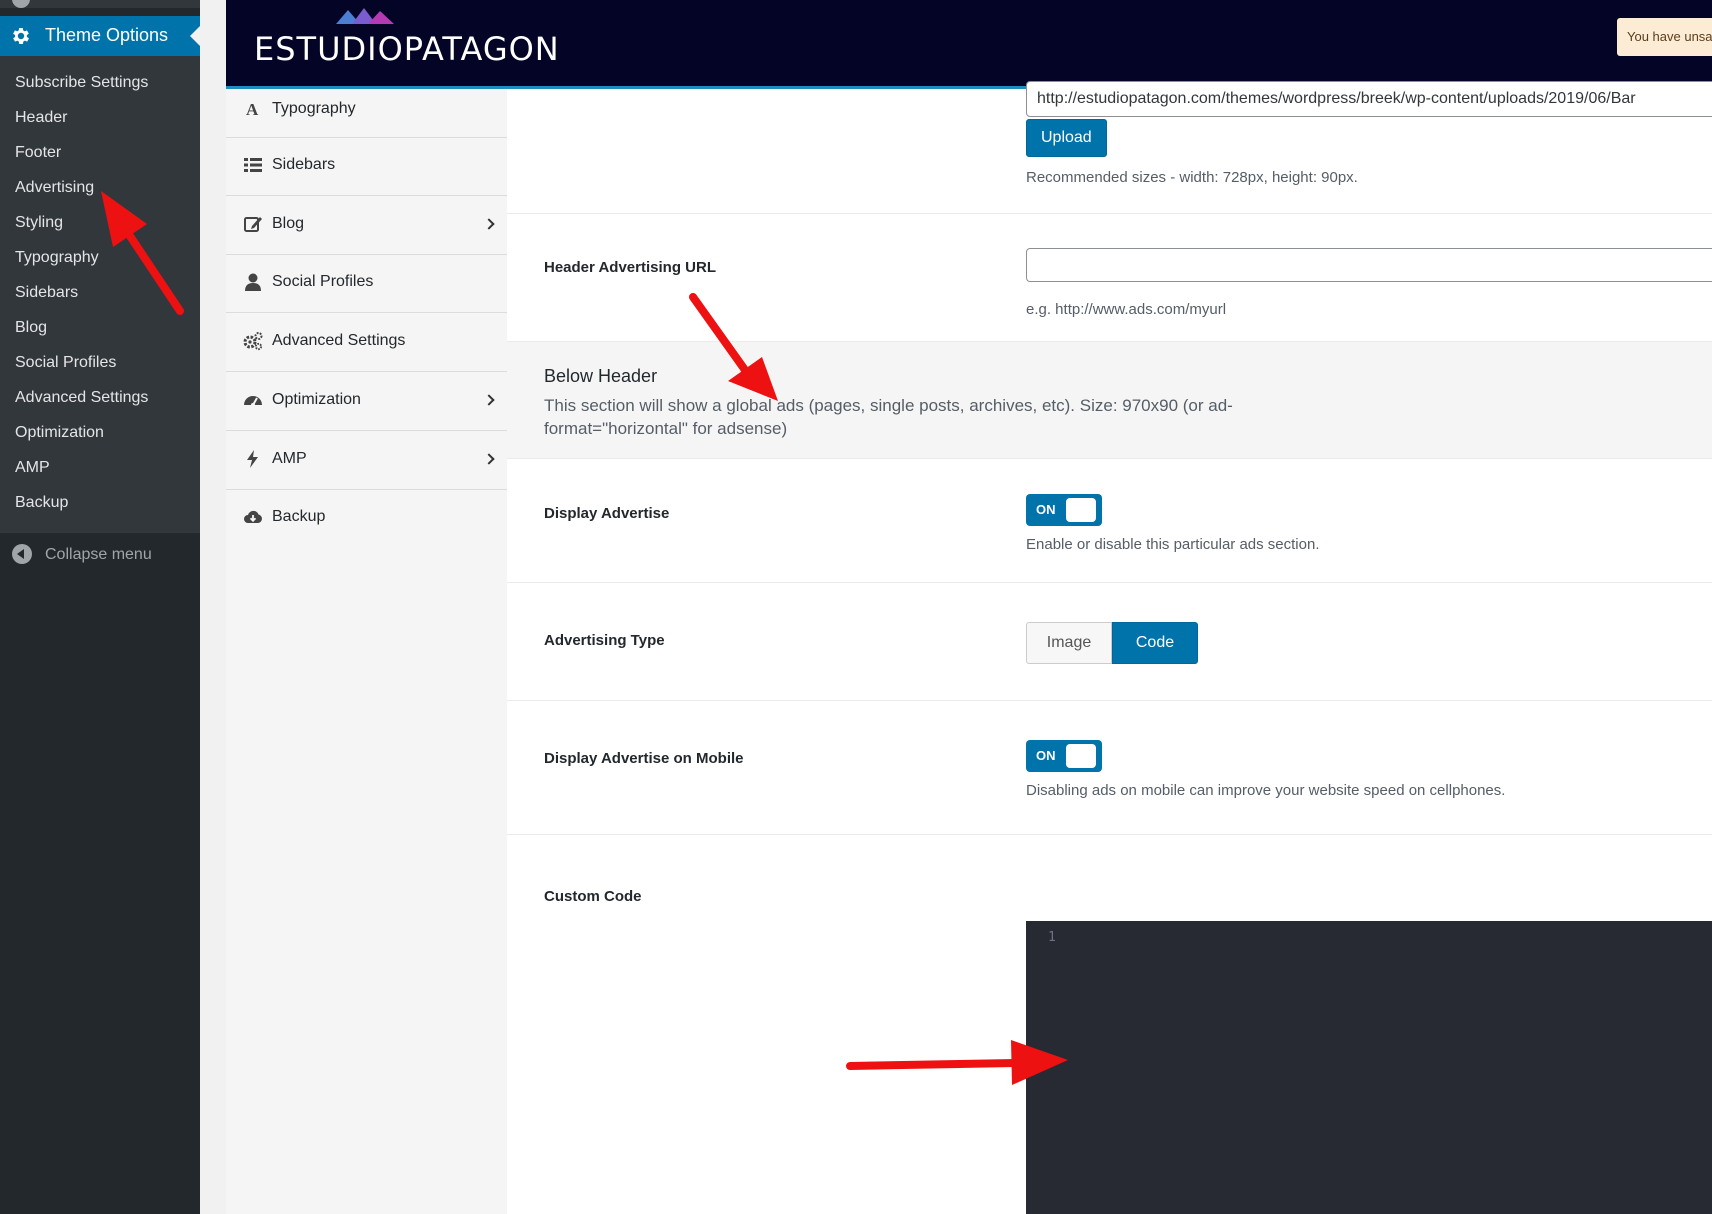 This screenshot has height=1214, width=1712. What do you see at coordinates (253, 282) in the screenshot?
I see `user-icon` at bounding box center [253, 282].